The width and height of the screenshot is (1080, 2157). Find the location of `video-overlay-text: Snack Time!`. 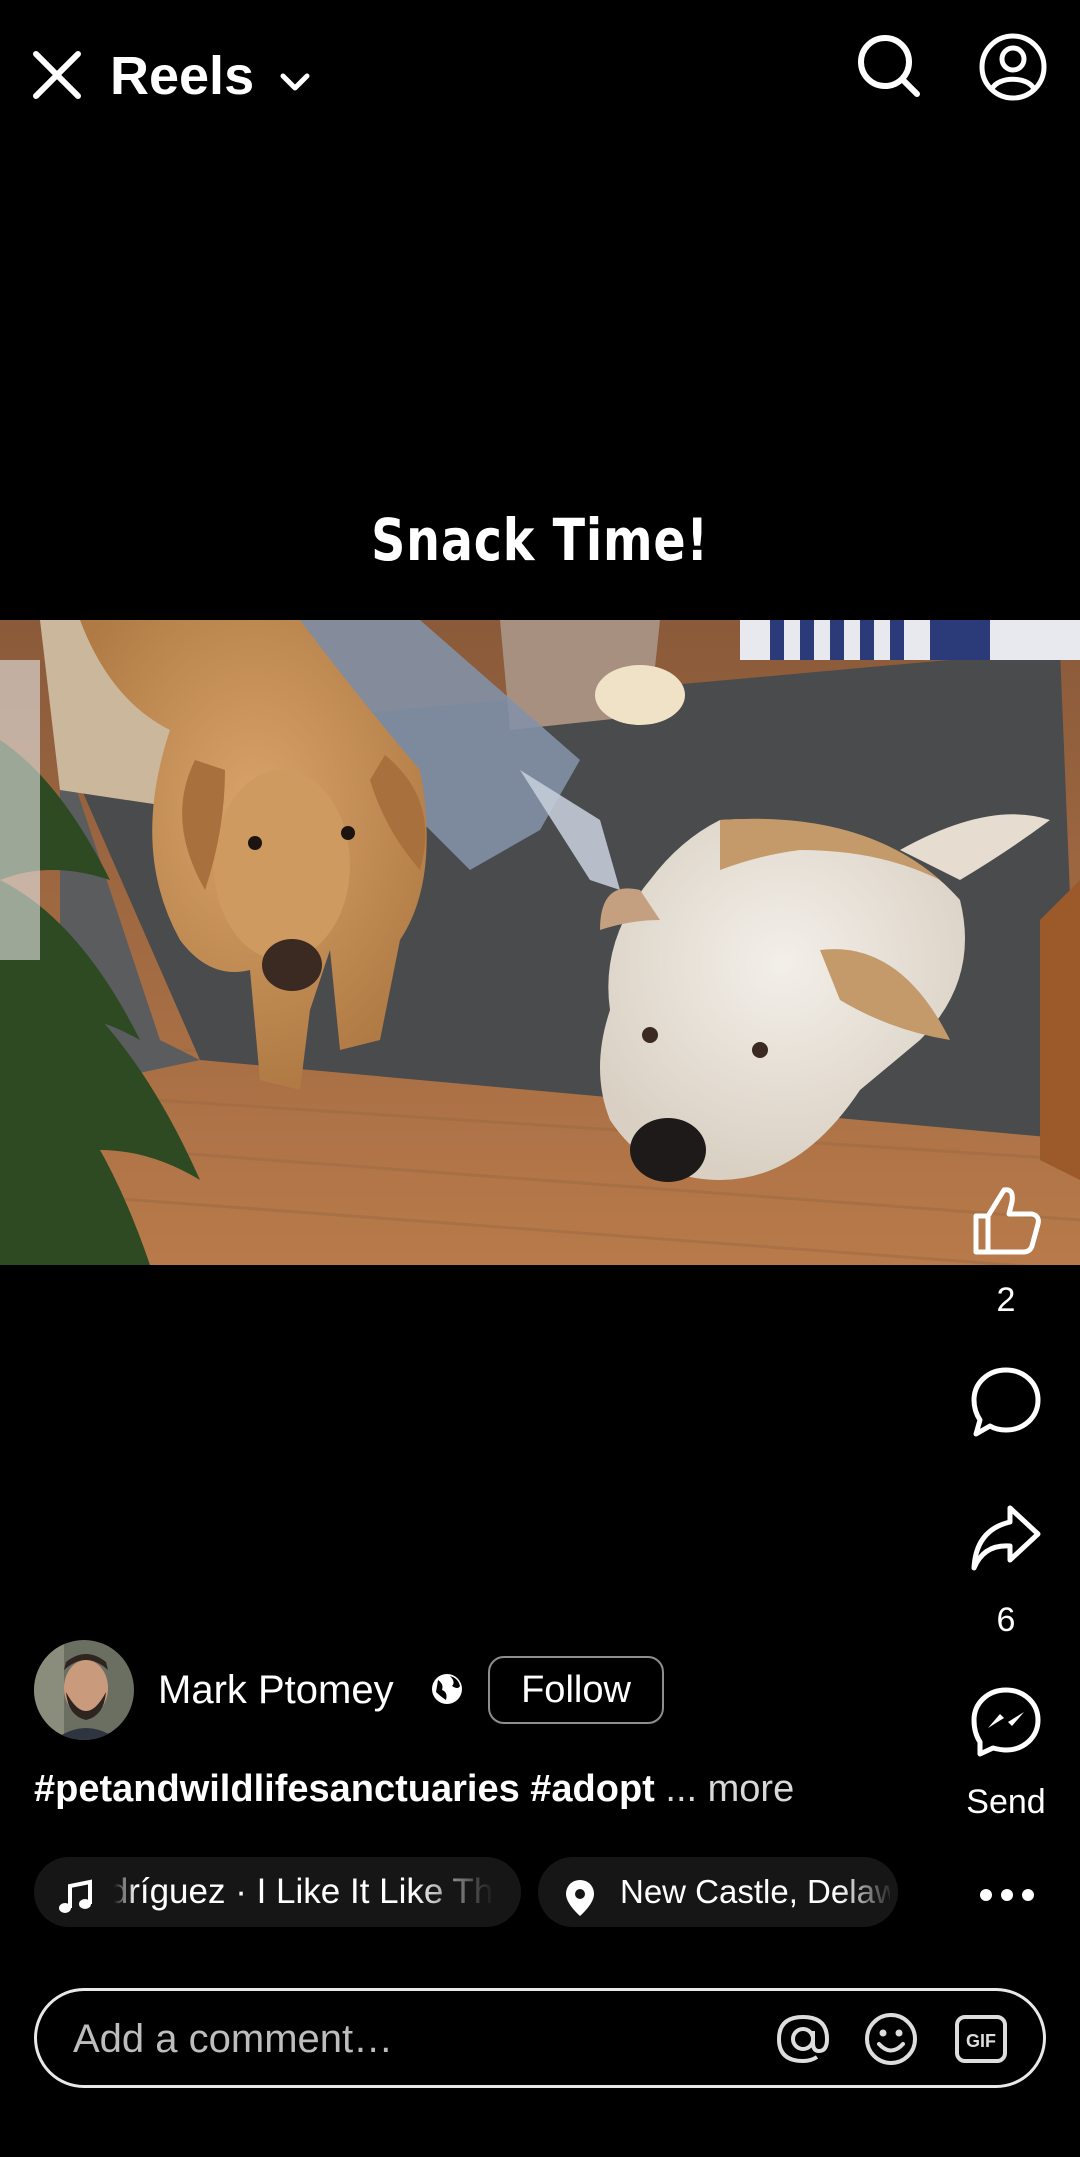

video-overlay-text: Snack Time! is located at coordinates (540, 540).